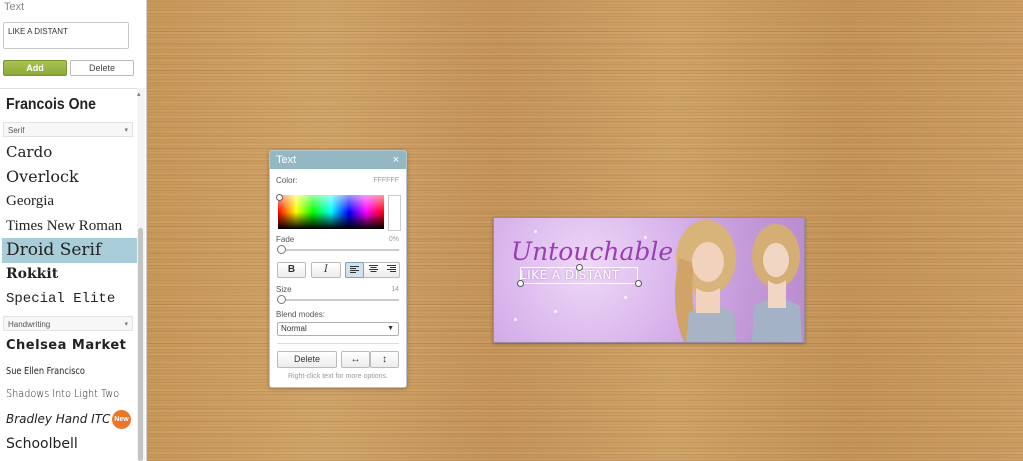 This screenshot has width=1023, height=461. I want to click on align-center-button, so click(373, 270).